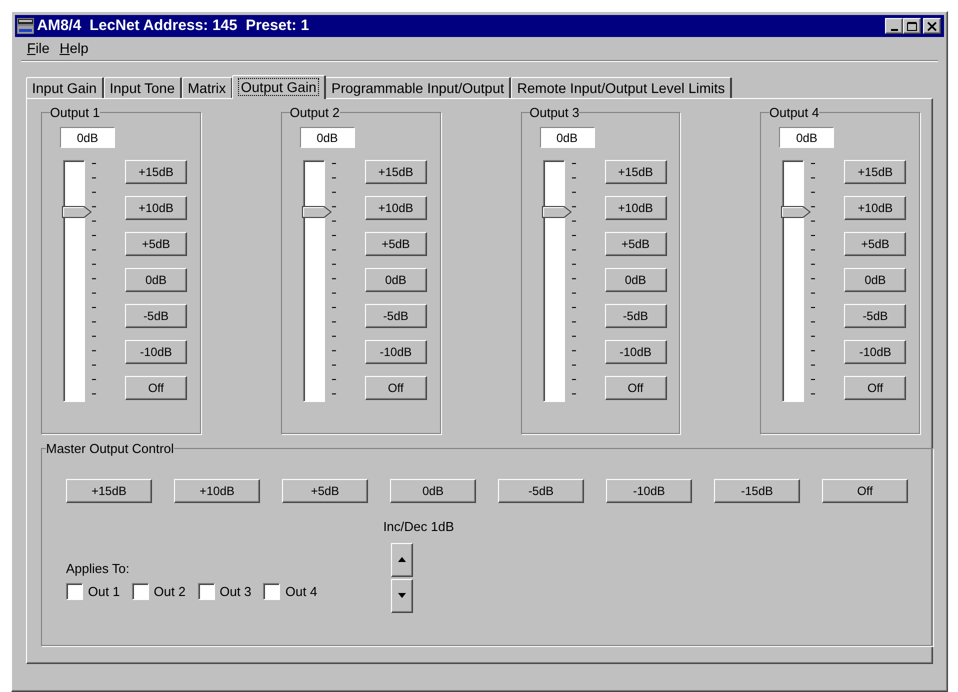  What do you see at coordinates (143, 87) in the screenshot?
I see `tab: Input Tone` at bounding box center [143, 87].